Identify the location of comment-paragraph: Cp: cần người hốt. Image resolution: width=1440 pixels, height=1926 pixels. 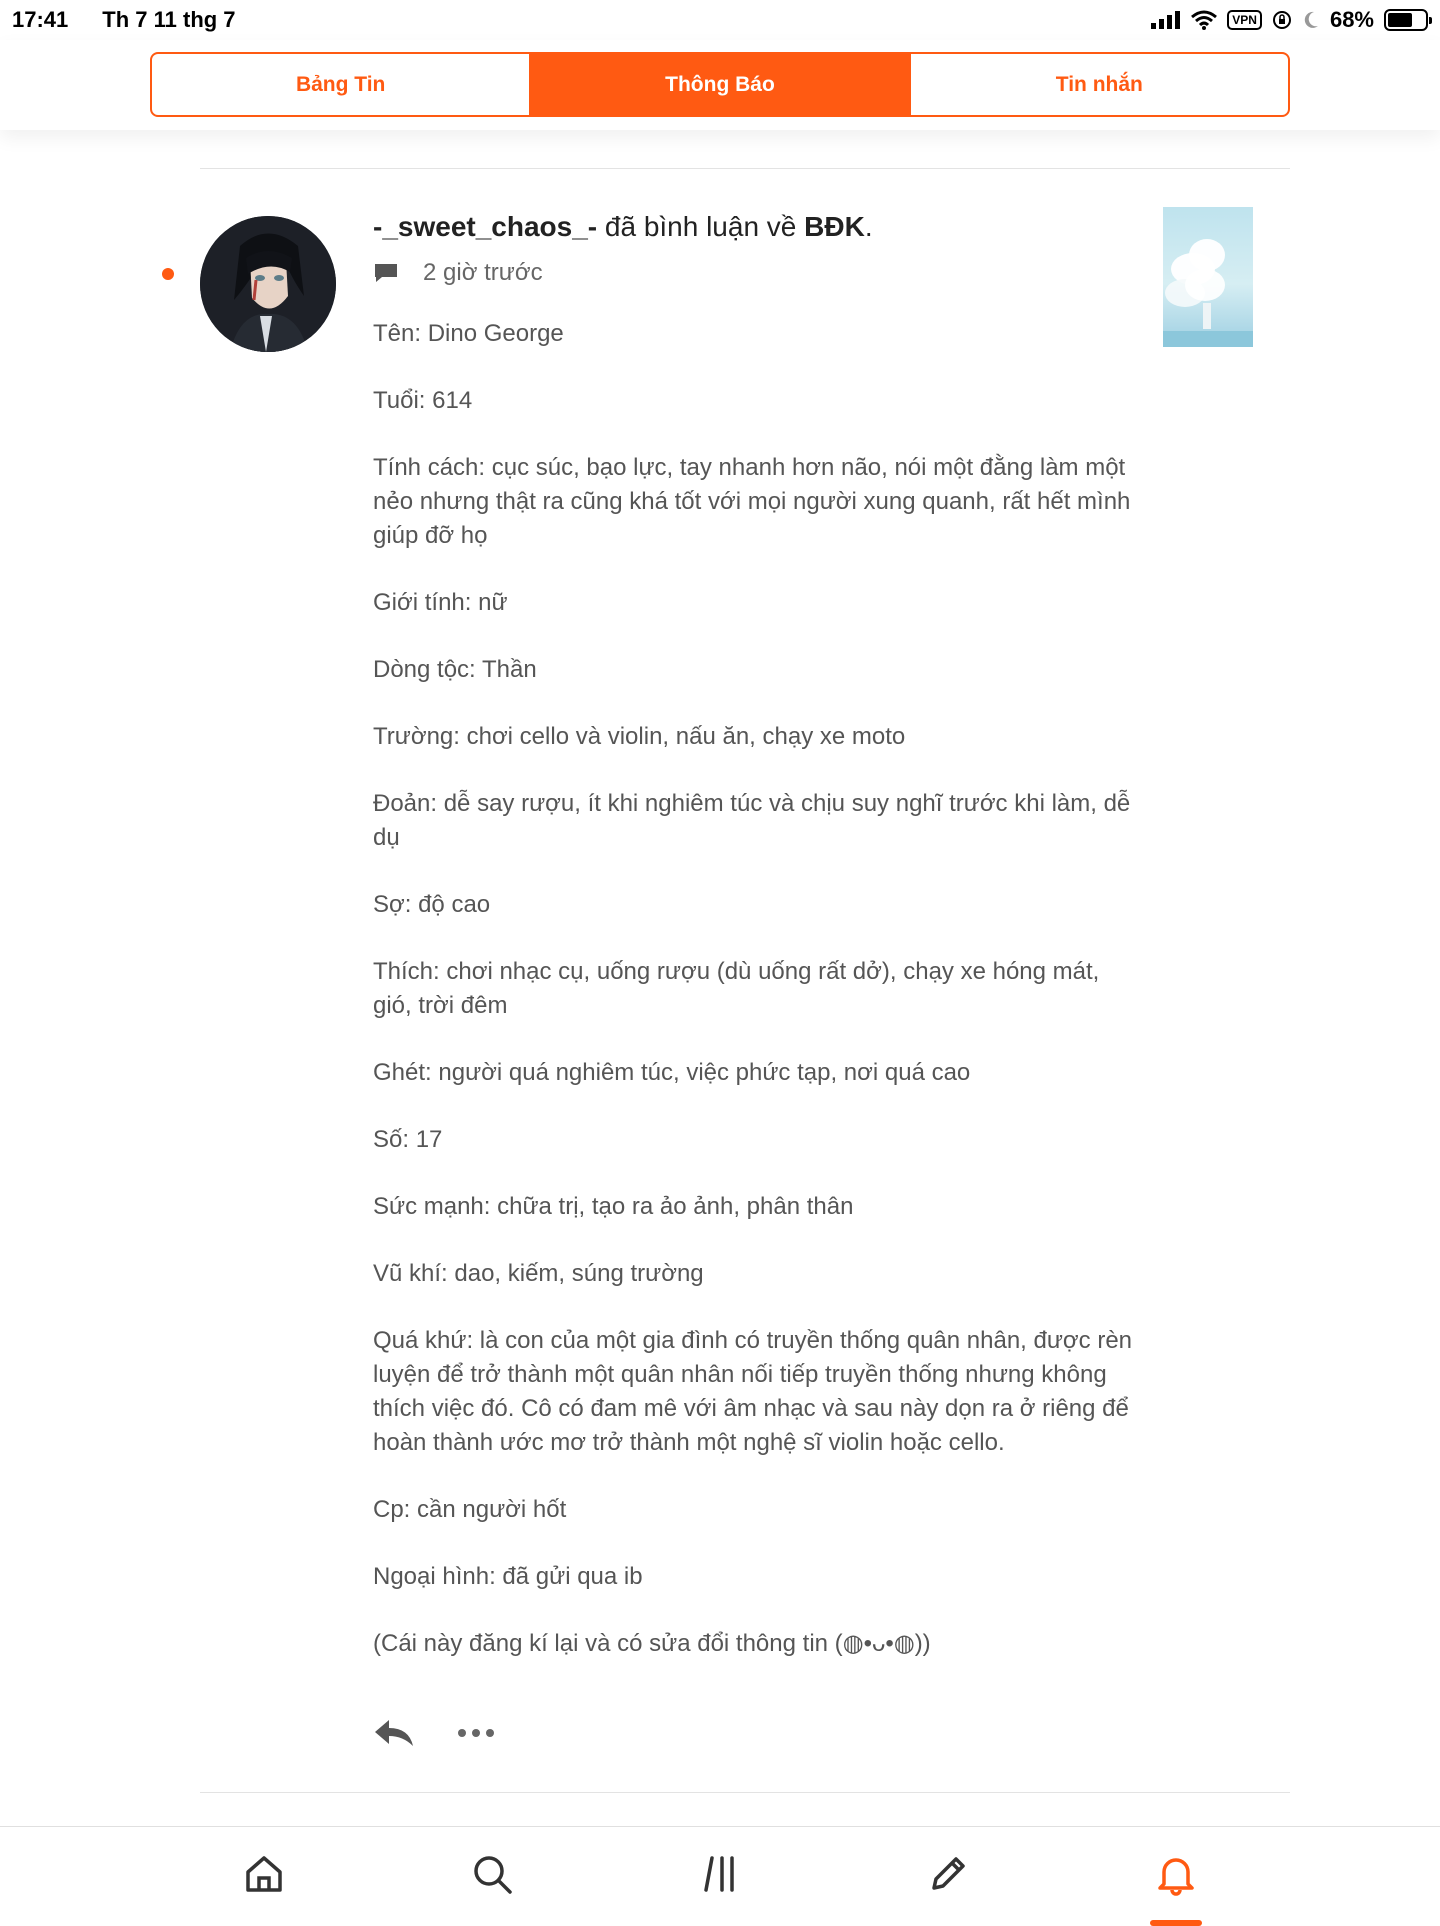
(470, 1509).